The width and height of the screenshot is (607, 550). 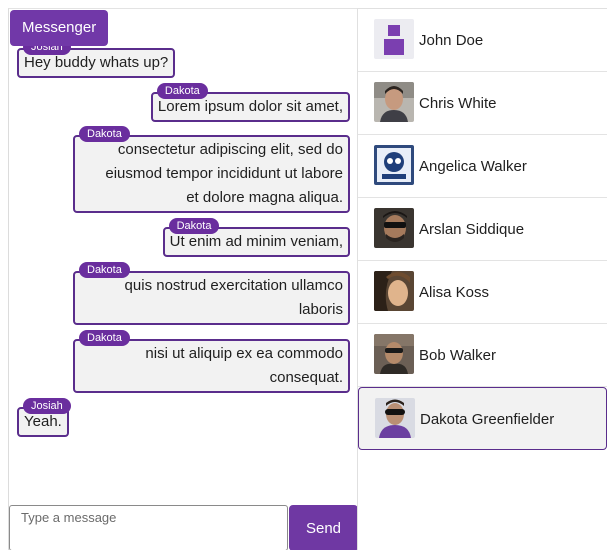 I want to click on message-line: et dolore magna aliqua., so click(x=264, y=197).